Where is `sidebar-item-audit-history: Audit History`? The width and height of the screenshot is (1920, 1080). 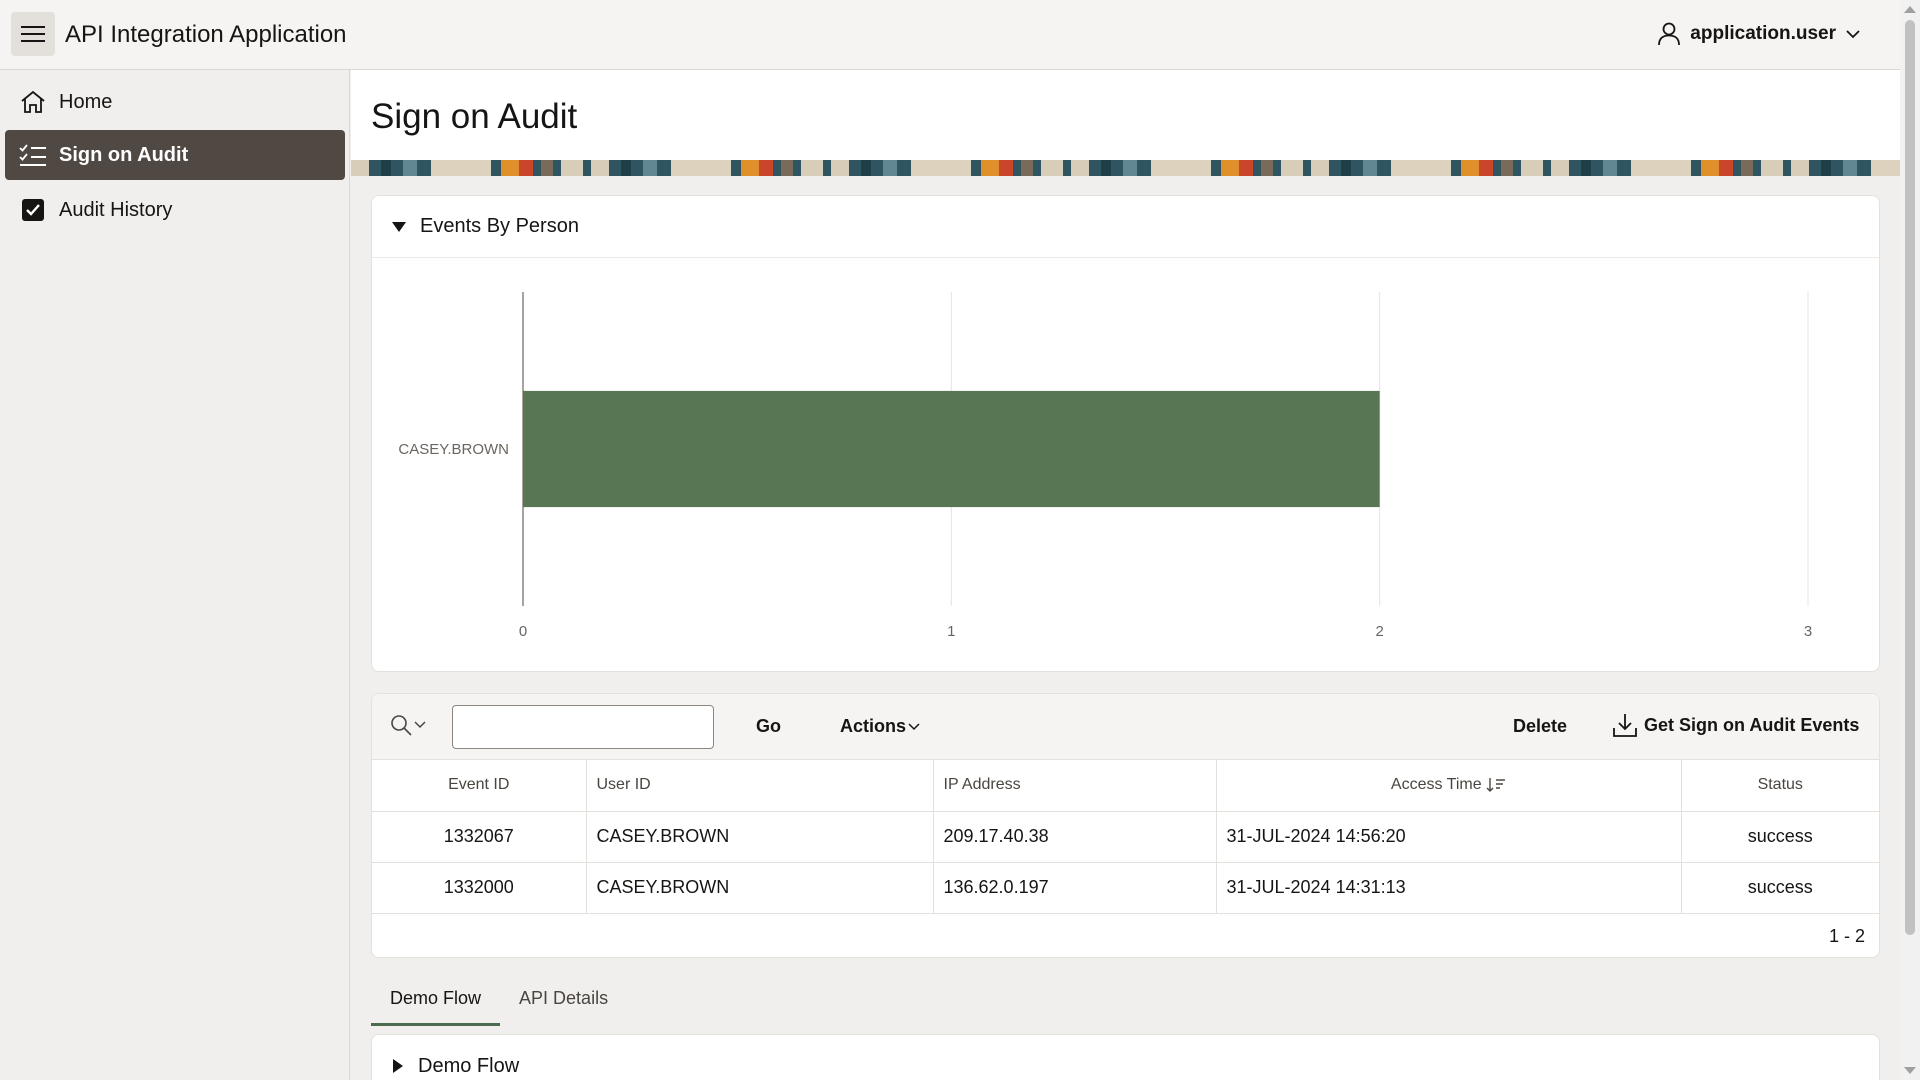 sidebar-item-audit-history: Audit History is located at coordinates (175, 210).